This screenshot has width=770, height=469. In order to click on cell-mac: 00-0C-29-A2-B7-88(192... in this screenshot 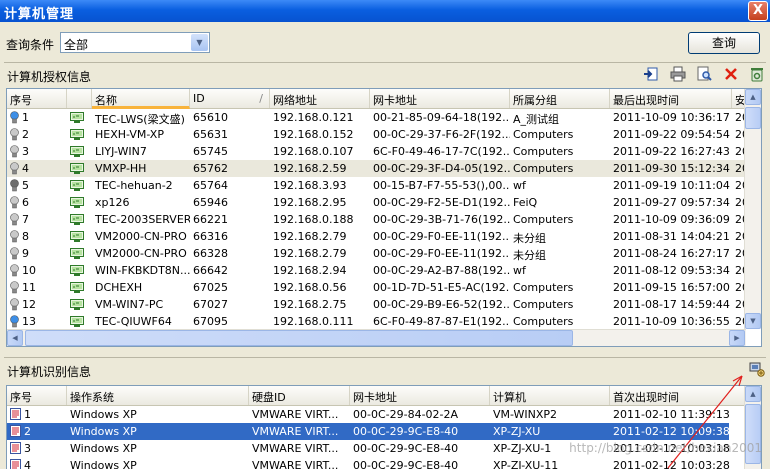, I will do `click(441, 270)`.